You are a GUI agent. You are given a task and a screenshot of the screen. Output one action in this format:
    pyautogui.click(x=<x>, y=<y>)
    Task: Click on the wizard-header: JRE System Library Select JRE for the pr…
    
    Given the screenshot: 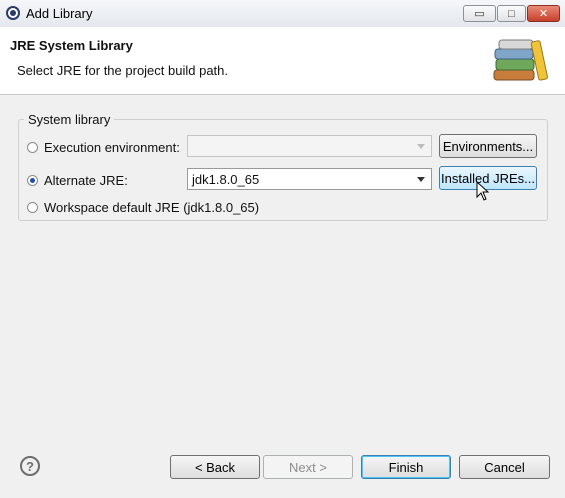 What is the action you would take?
    pyautogui.click(x=282, y=61)
    